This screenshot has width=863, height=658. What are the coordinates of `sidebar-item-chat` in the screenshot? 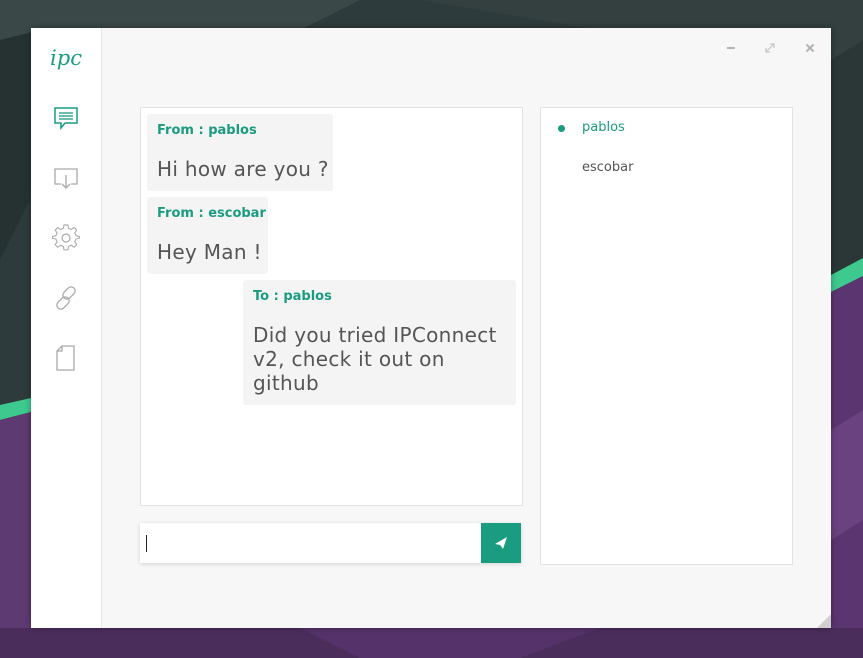 It's located at (66, 118).